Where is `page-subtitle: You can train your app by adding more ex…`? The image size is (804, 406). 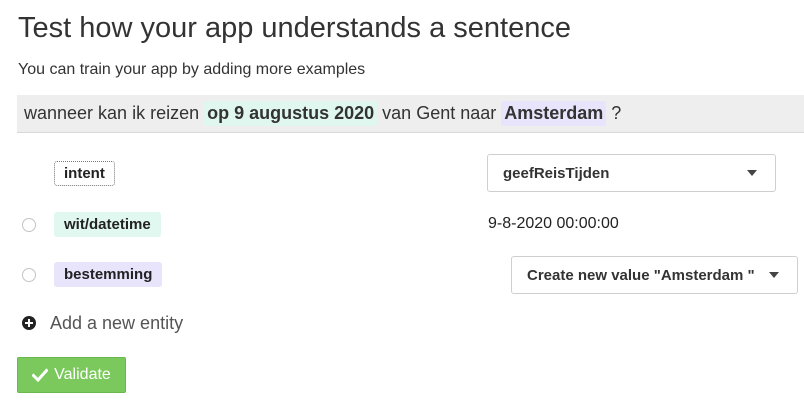
page-subtitle: You can train your app by adding more ex… is located at coordinates (192, 69).